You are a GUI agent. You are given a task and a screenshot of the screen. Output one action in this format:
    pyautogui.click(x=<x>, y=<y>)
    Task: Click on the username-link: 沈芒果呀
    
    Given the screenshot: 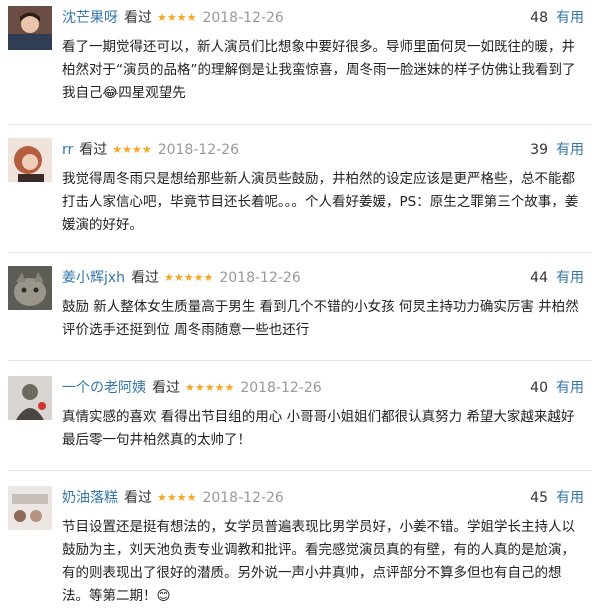 What is the action you would take?
    pyautogui.click(x=90, y=18)
    